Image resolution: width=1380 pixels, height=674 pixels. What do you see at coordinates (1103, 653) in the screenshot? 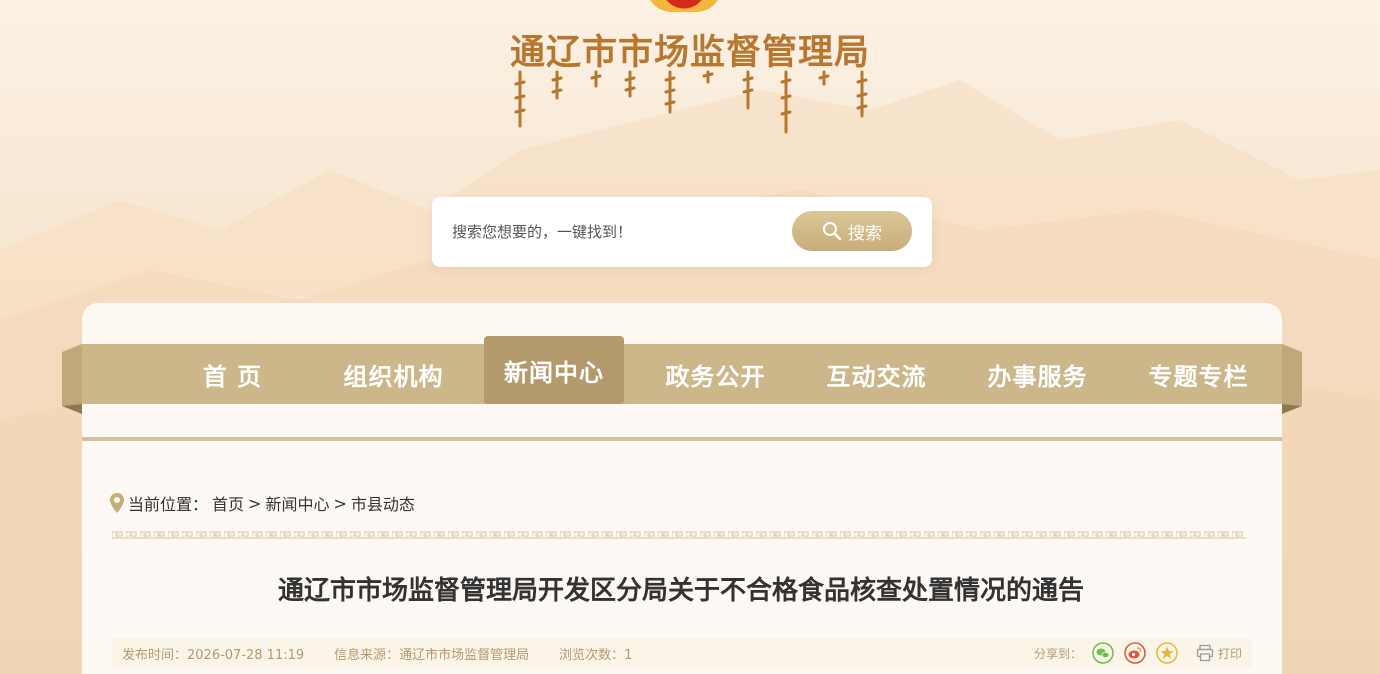
I see `wechat-icon` at bounding box center [1103, 653].